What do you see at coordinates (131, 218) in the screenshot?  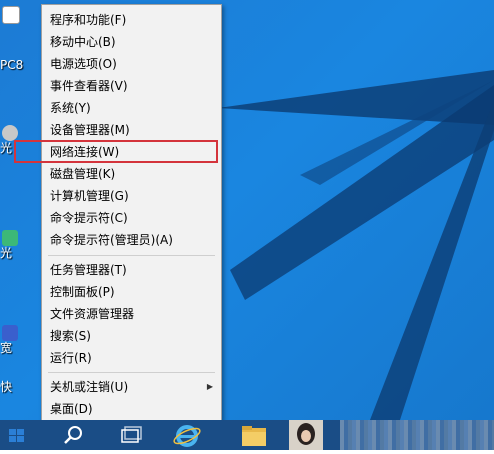 I see `menu-item-command-prompt: 命令提示符(C)` at bounding box center [131, 218].